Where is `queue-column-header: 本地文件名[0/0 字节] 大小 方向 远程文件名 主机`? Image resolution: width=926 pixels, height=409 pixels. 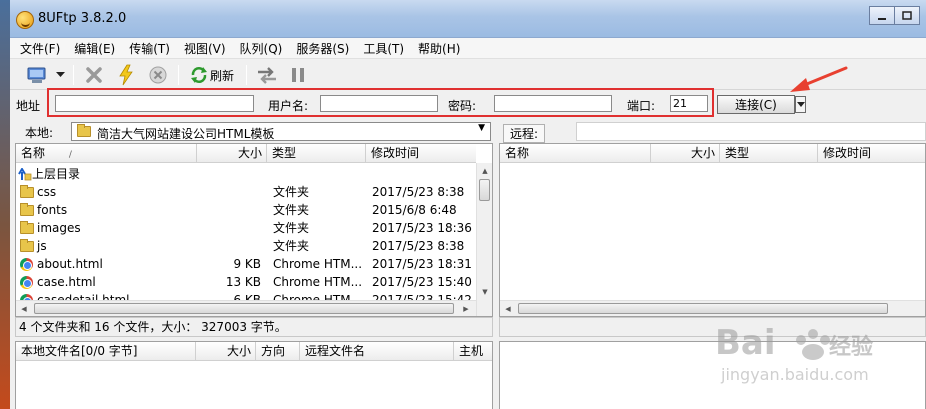
queue-column-header: 本地文件名[0/0 字节] 大小 方向 远程文件名 主机 is located at coordinates (254, 351).